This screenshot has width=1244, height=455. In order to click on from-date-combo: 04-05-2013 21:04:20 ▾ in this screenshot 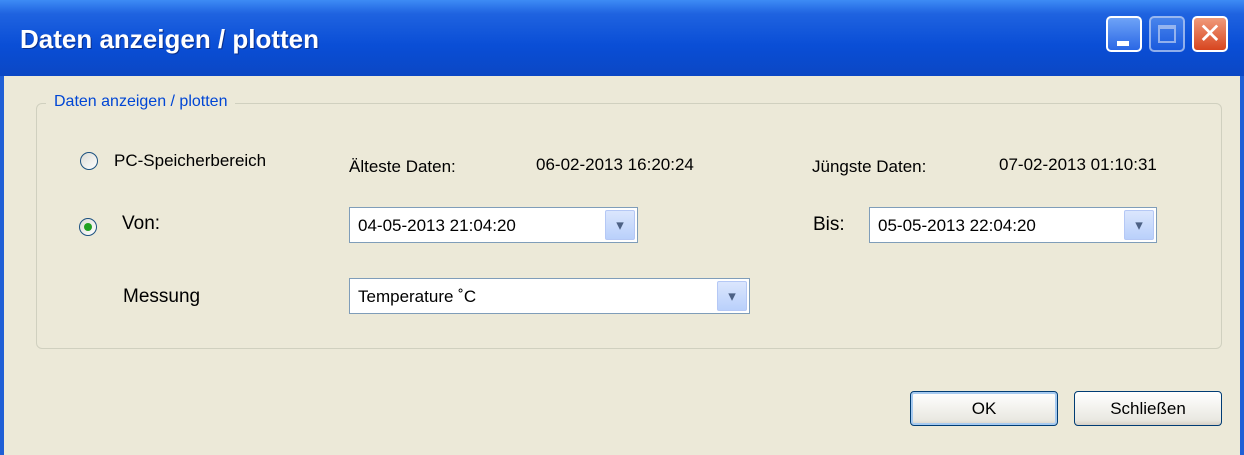, I will do `click(493, 225)`.